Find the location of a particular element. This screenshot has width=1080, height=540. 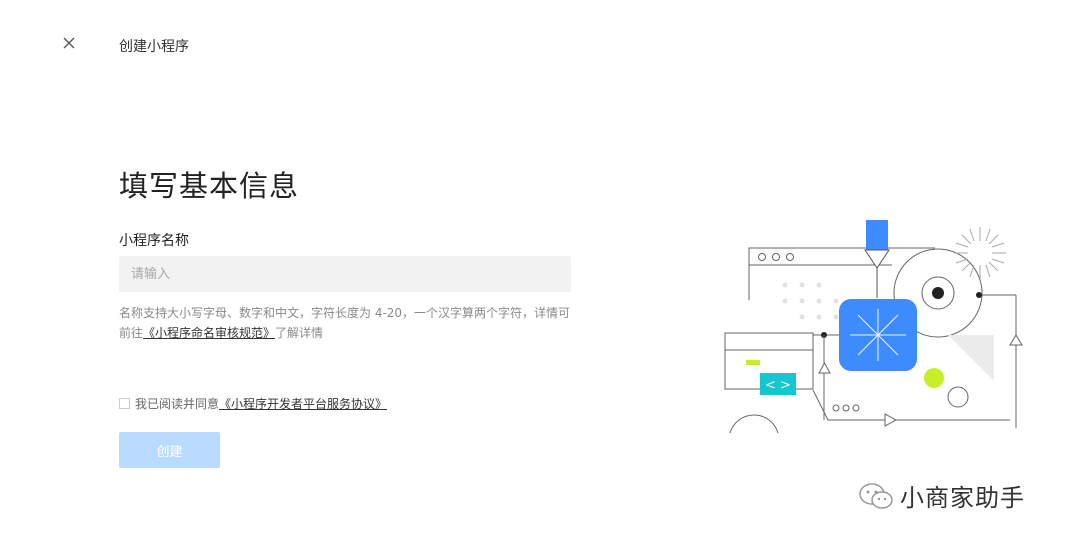

pen-nib-shape is located at coordinates (877, 259).